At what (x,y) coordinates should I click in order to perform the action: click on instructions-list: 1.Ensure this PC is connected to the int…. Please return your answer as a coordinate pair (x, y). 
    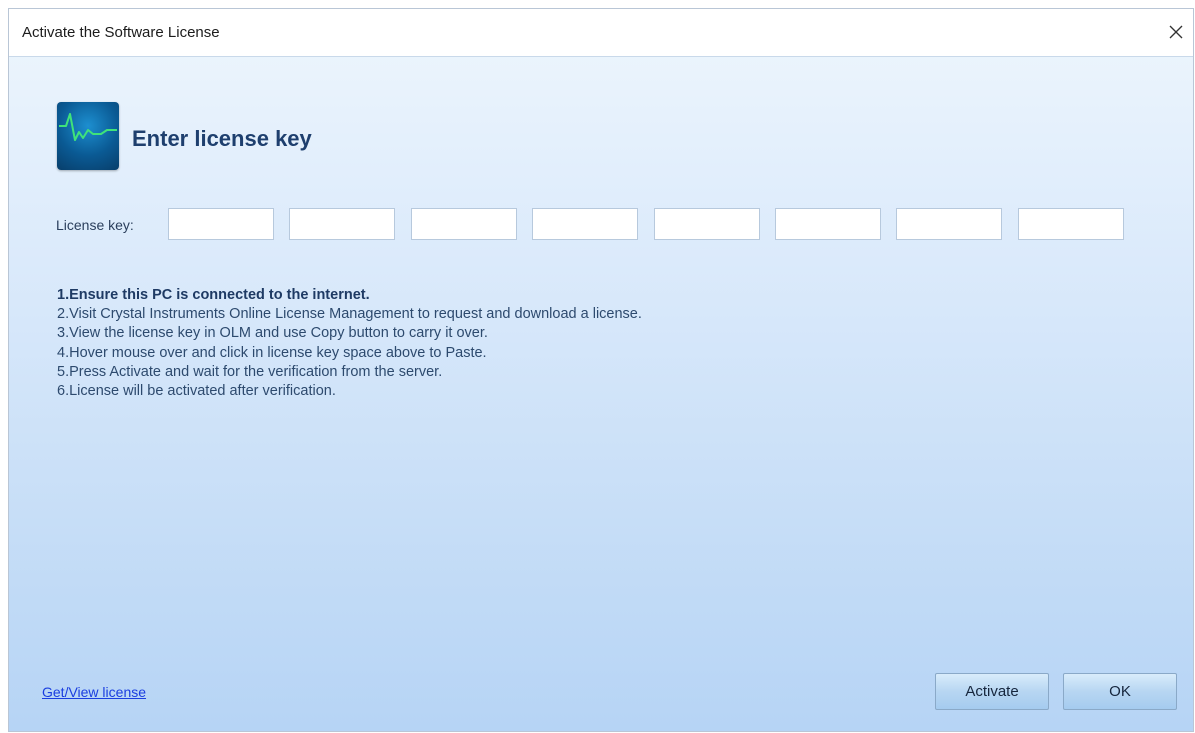
    Looking at the image, I should click on (349, 343).